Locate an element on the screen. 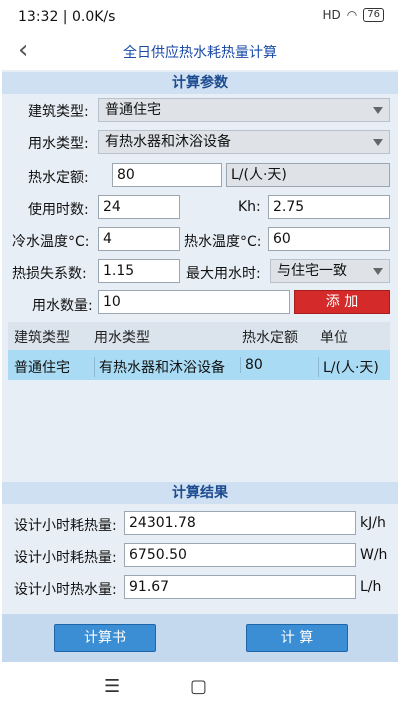  cold-temp-label: 冷水温度°C: is located at coordinates (51, 242).